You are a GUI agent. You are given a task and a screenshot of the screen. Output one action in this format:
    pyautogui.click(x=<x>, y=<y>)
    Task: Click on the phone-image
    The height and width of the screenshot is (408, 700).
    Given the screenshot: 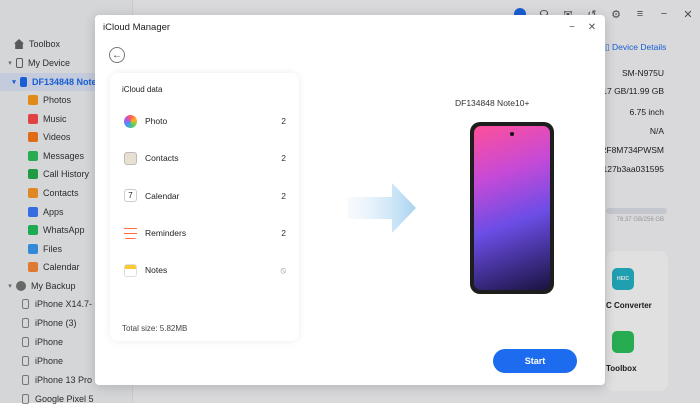 What is the action you would take?
    pyautogui.click(x=512, y=208)
    